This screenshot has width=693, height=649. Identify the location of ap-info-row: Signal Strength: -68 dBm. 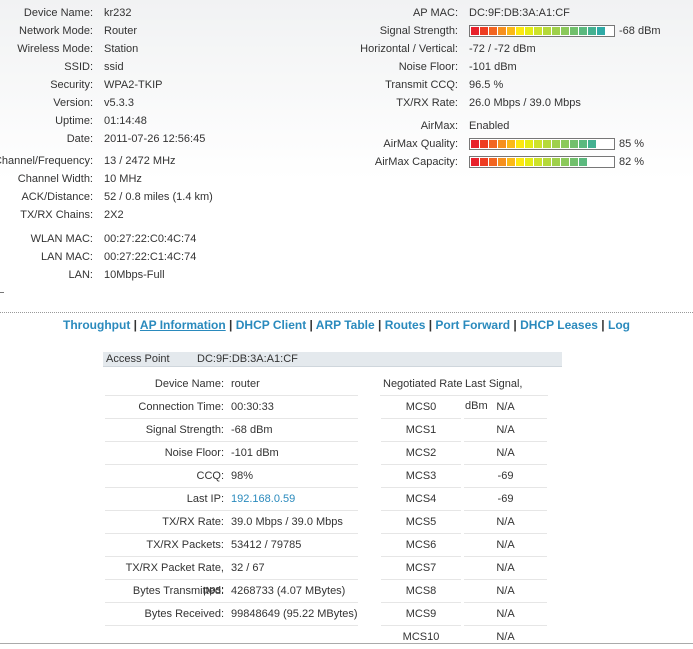
(231, 430).